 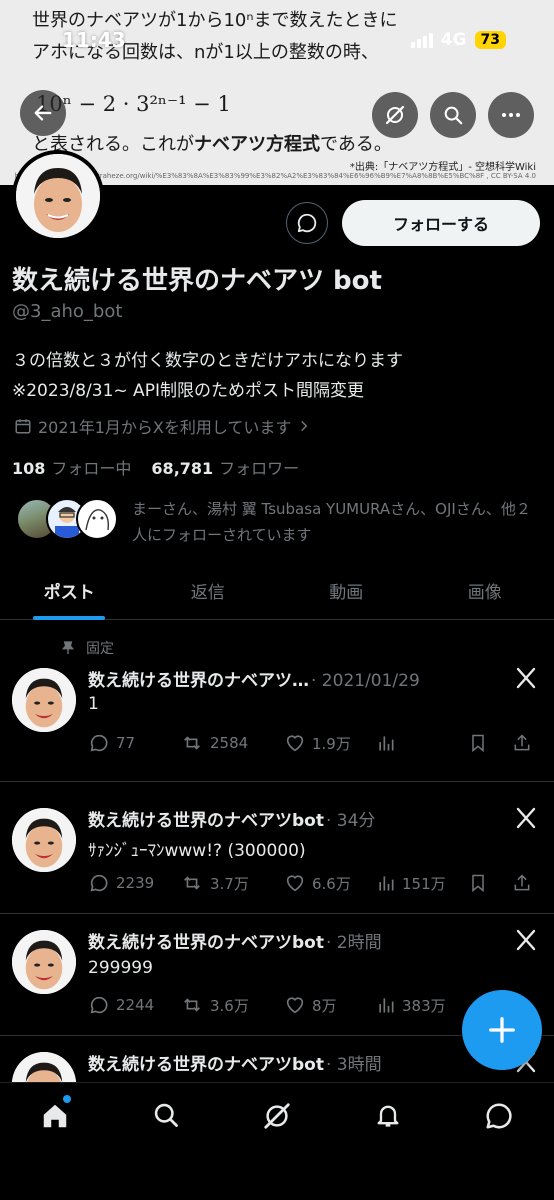 What do you see at coordinates (330, 743) in the screenshot?
I see `like-button: 1.9万` at bounding box center [330, 743].